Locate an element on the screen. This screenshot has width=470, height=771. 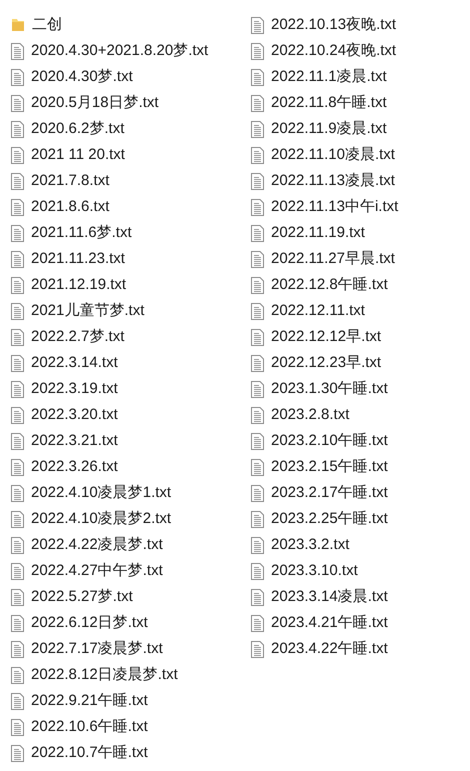
file-item: 2023.4.22午睡.txt is located at coordinates (355, 649).